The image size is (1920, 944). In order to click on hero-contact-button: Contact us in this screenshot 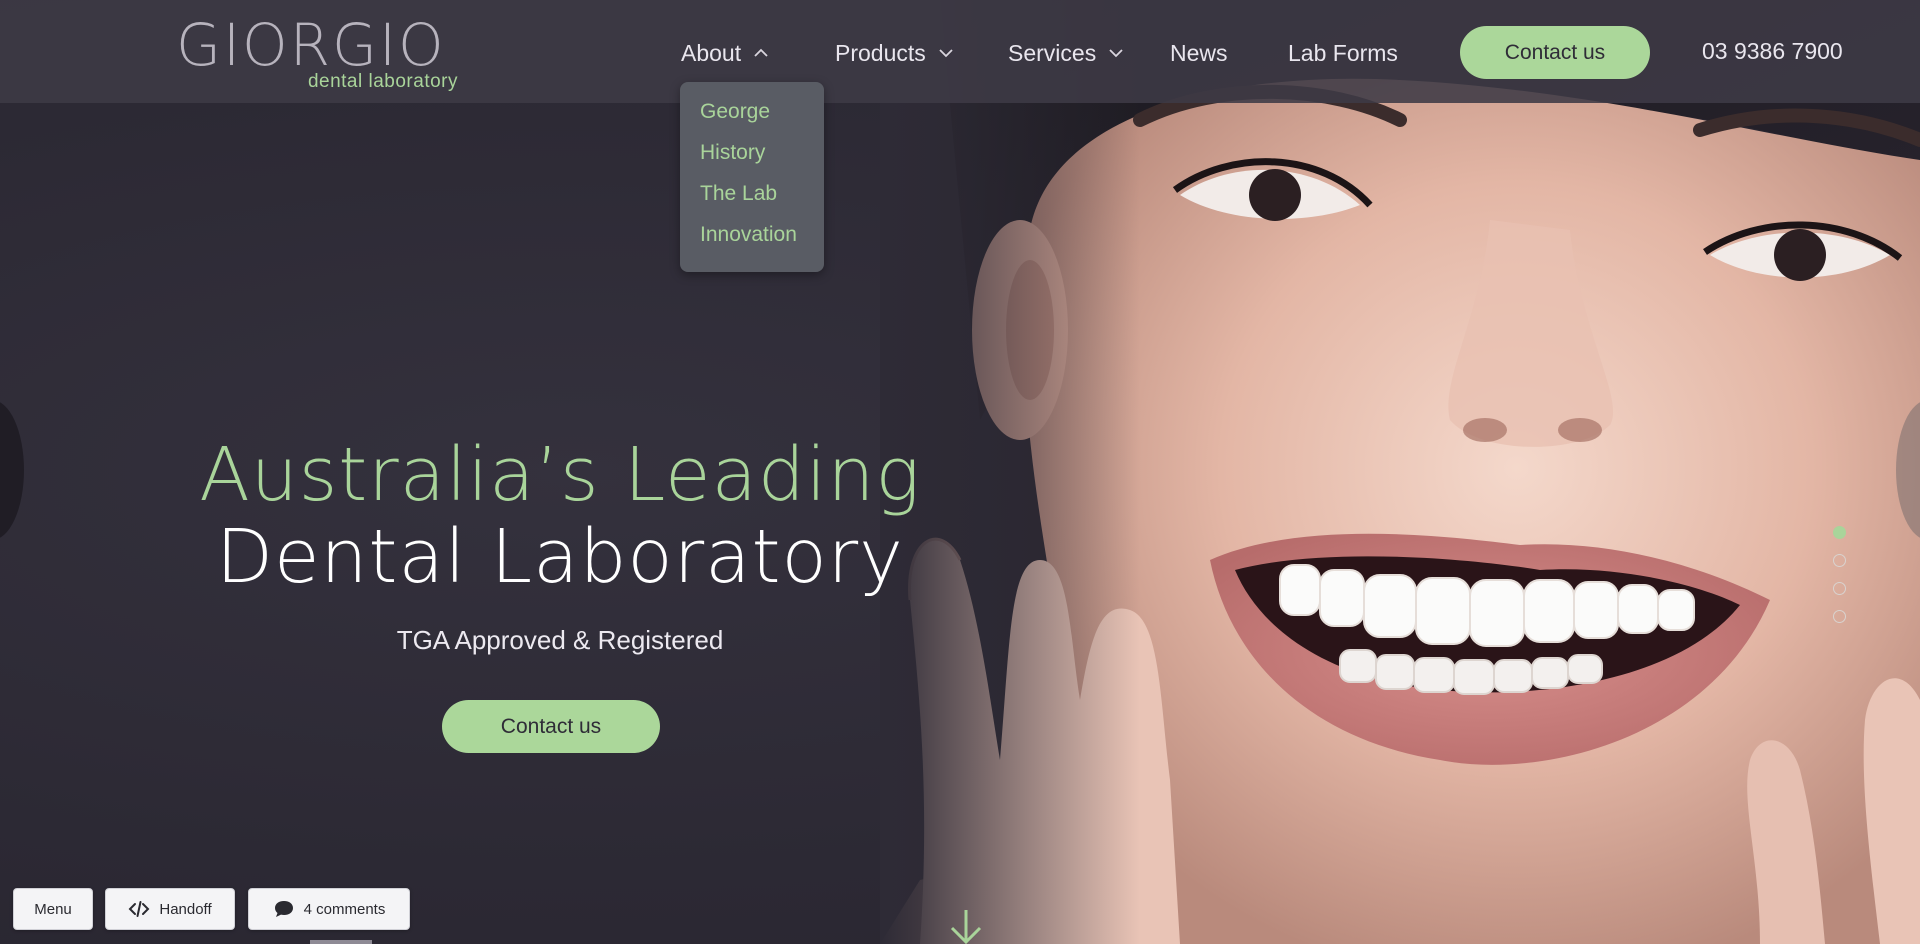, I will do `click(551, 726)`.